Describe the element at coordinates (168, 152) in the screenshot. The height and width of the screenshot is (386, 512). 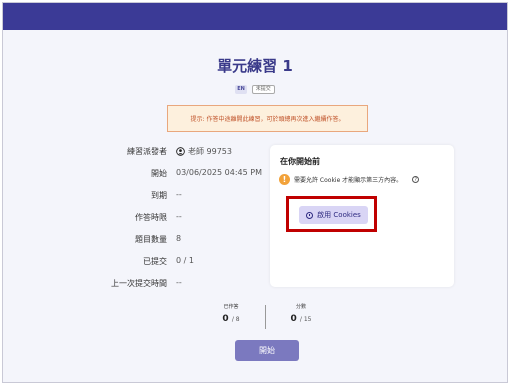
I see `info-row-assigner: 練習派發者 老師 99753` at that location.